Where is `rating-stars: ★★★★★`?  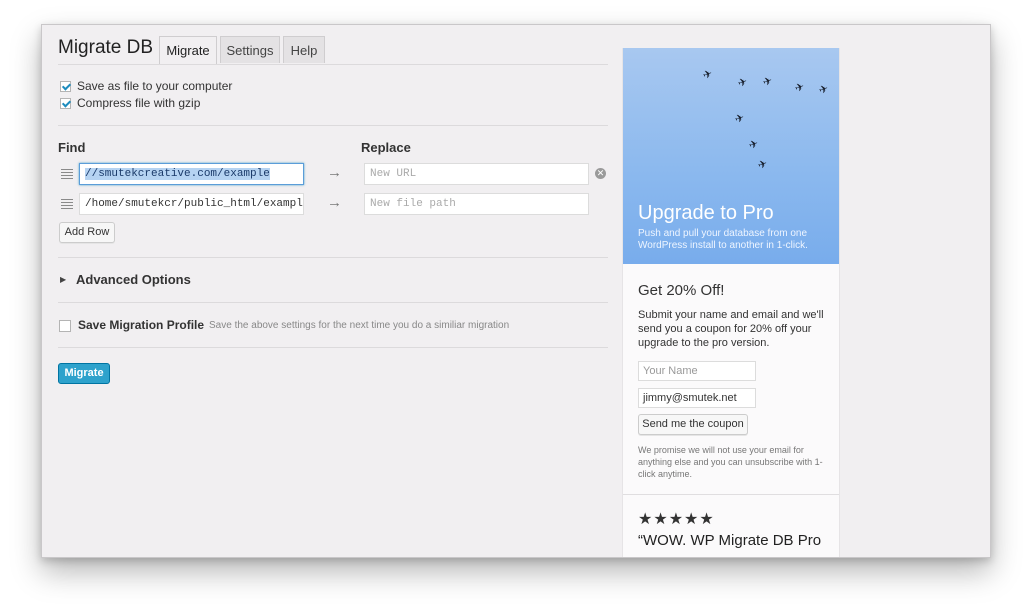
rating-stars: ★★★★★ is located at coordinates (676, 519).